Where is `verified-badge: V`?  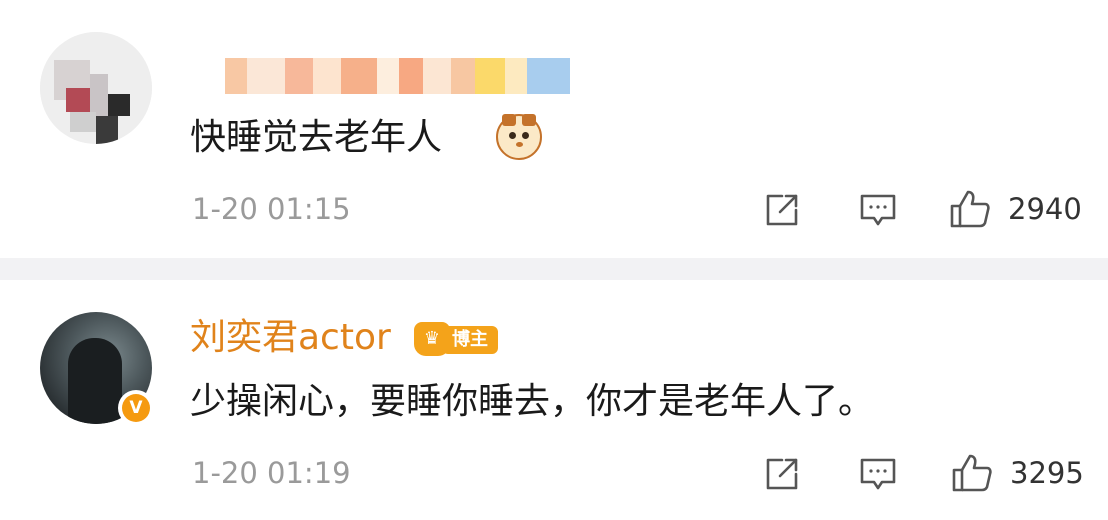 verified-badge: V is located at coordinates (136, 408).